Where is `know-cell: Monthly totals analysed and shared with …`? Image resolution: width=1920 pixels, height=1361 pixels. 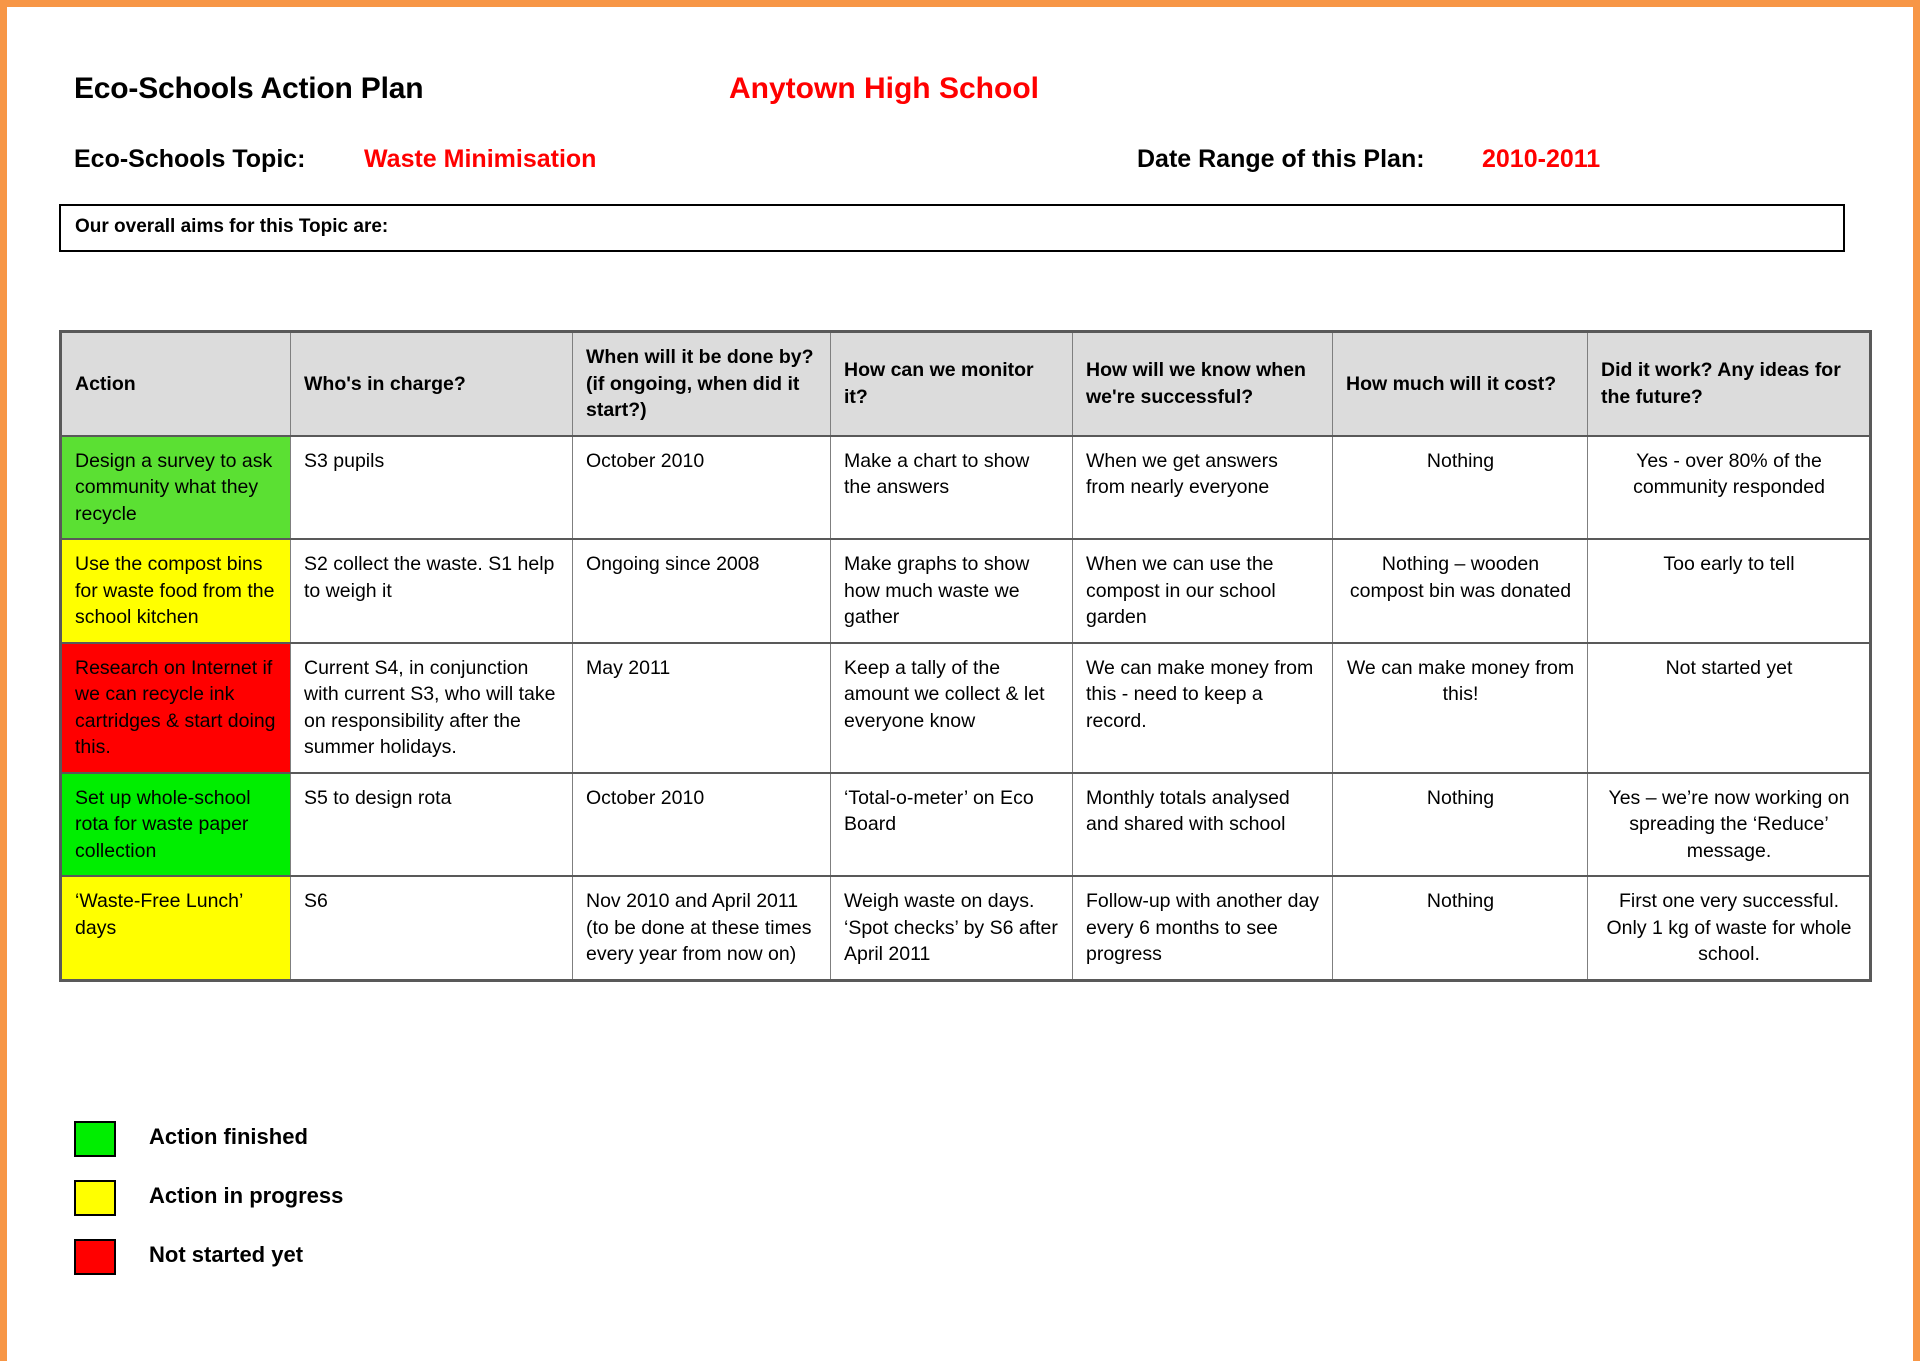
know-cell: Monthly totals analysed and shared with … is located at coordinates (1202, 824).